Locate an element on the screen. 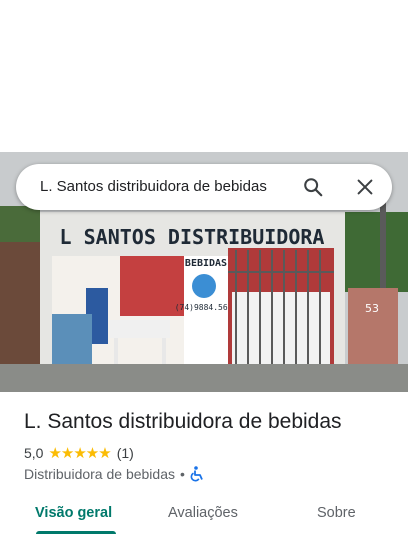 This screenshot has width=408, height=544. rating-row: 5,0 ★★★★★ (1) is located at coordinates (79, 453).